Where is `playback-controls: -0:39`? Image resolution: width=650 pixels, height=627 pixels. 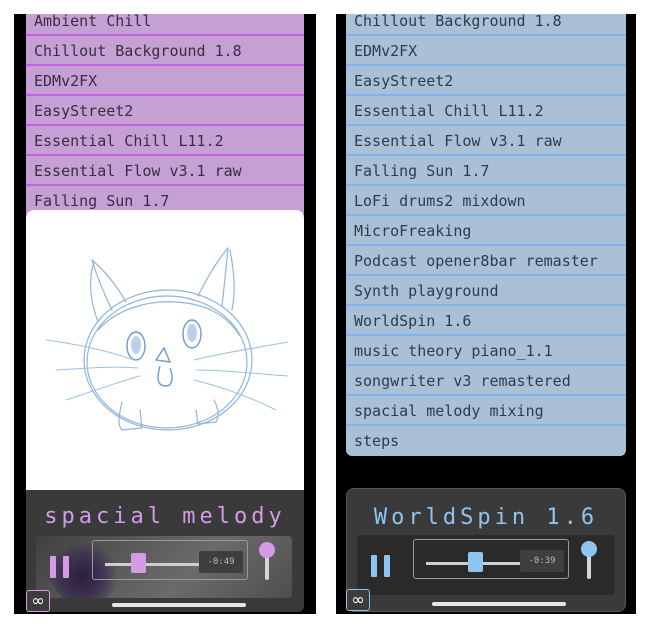 playback-controls: -0:39 is located at coordinates (486, 565).